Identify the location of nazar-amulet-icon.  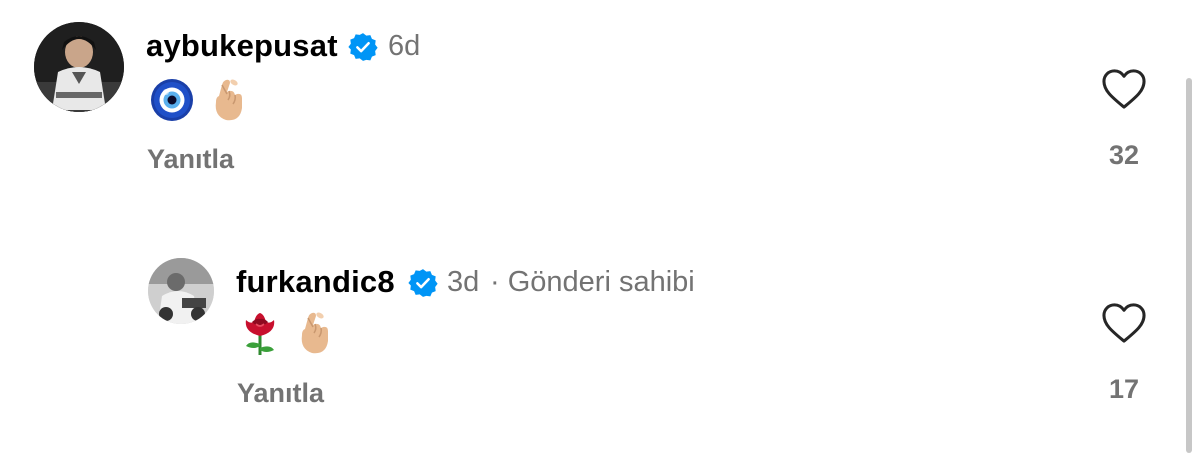
(172, 102).